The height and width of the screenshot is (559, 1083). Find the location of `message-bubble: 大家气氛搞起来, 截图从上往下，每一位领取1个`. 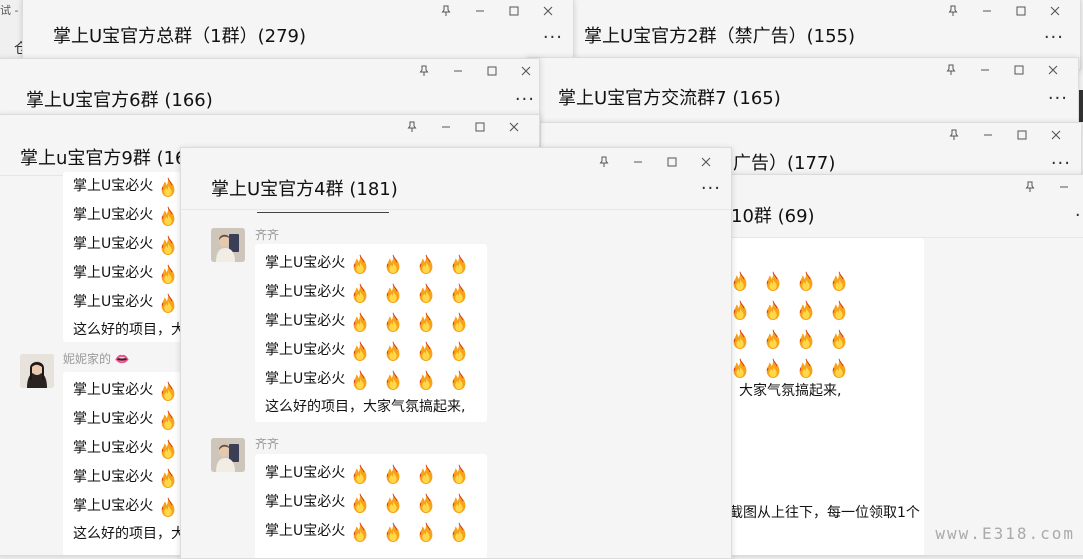

message-bubble: 大家气氛搞起来, 截图从上往下，每一位领取1个 is located at coordinates (817, 396).